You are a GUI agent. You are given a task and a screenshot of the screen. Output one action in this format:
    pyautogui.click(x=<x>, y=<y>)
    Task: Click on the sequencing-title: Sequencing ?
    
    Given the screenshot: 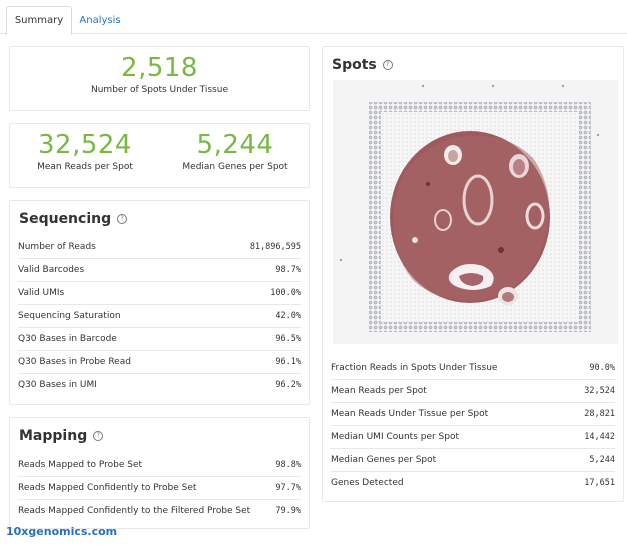 What is the action you would take?
    pyautogui.click(x=73, y=219)
    